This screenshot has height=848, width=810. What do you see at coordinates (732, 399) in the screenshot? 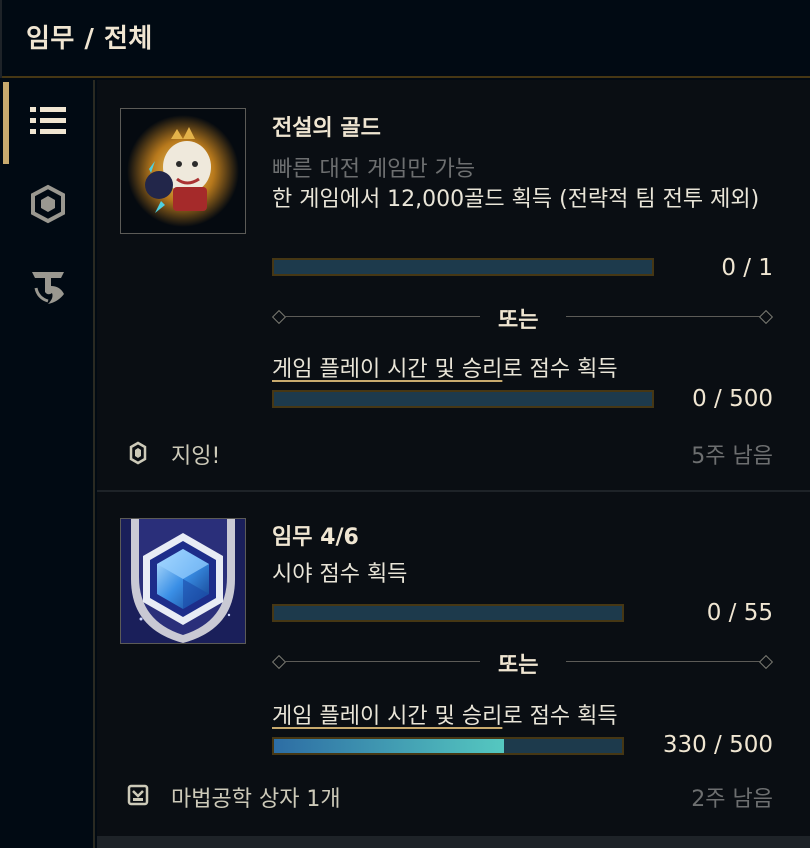
I see `alt-progress-count: 0 / 500` at bounding box center [732, 399].